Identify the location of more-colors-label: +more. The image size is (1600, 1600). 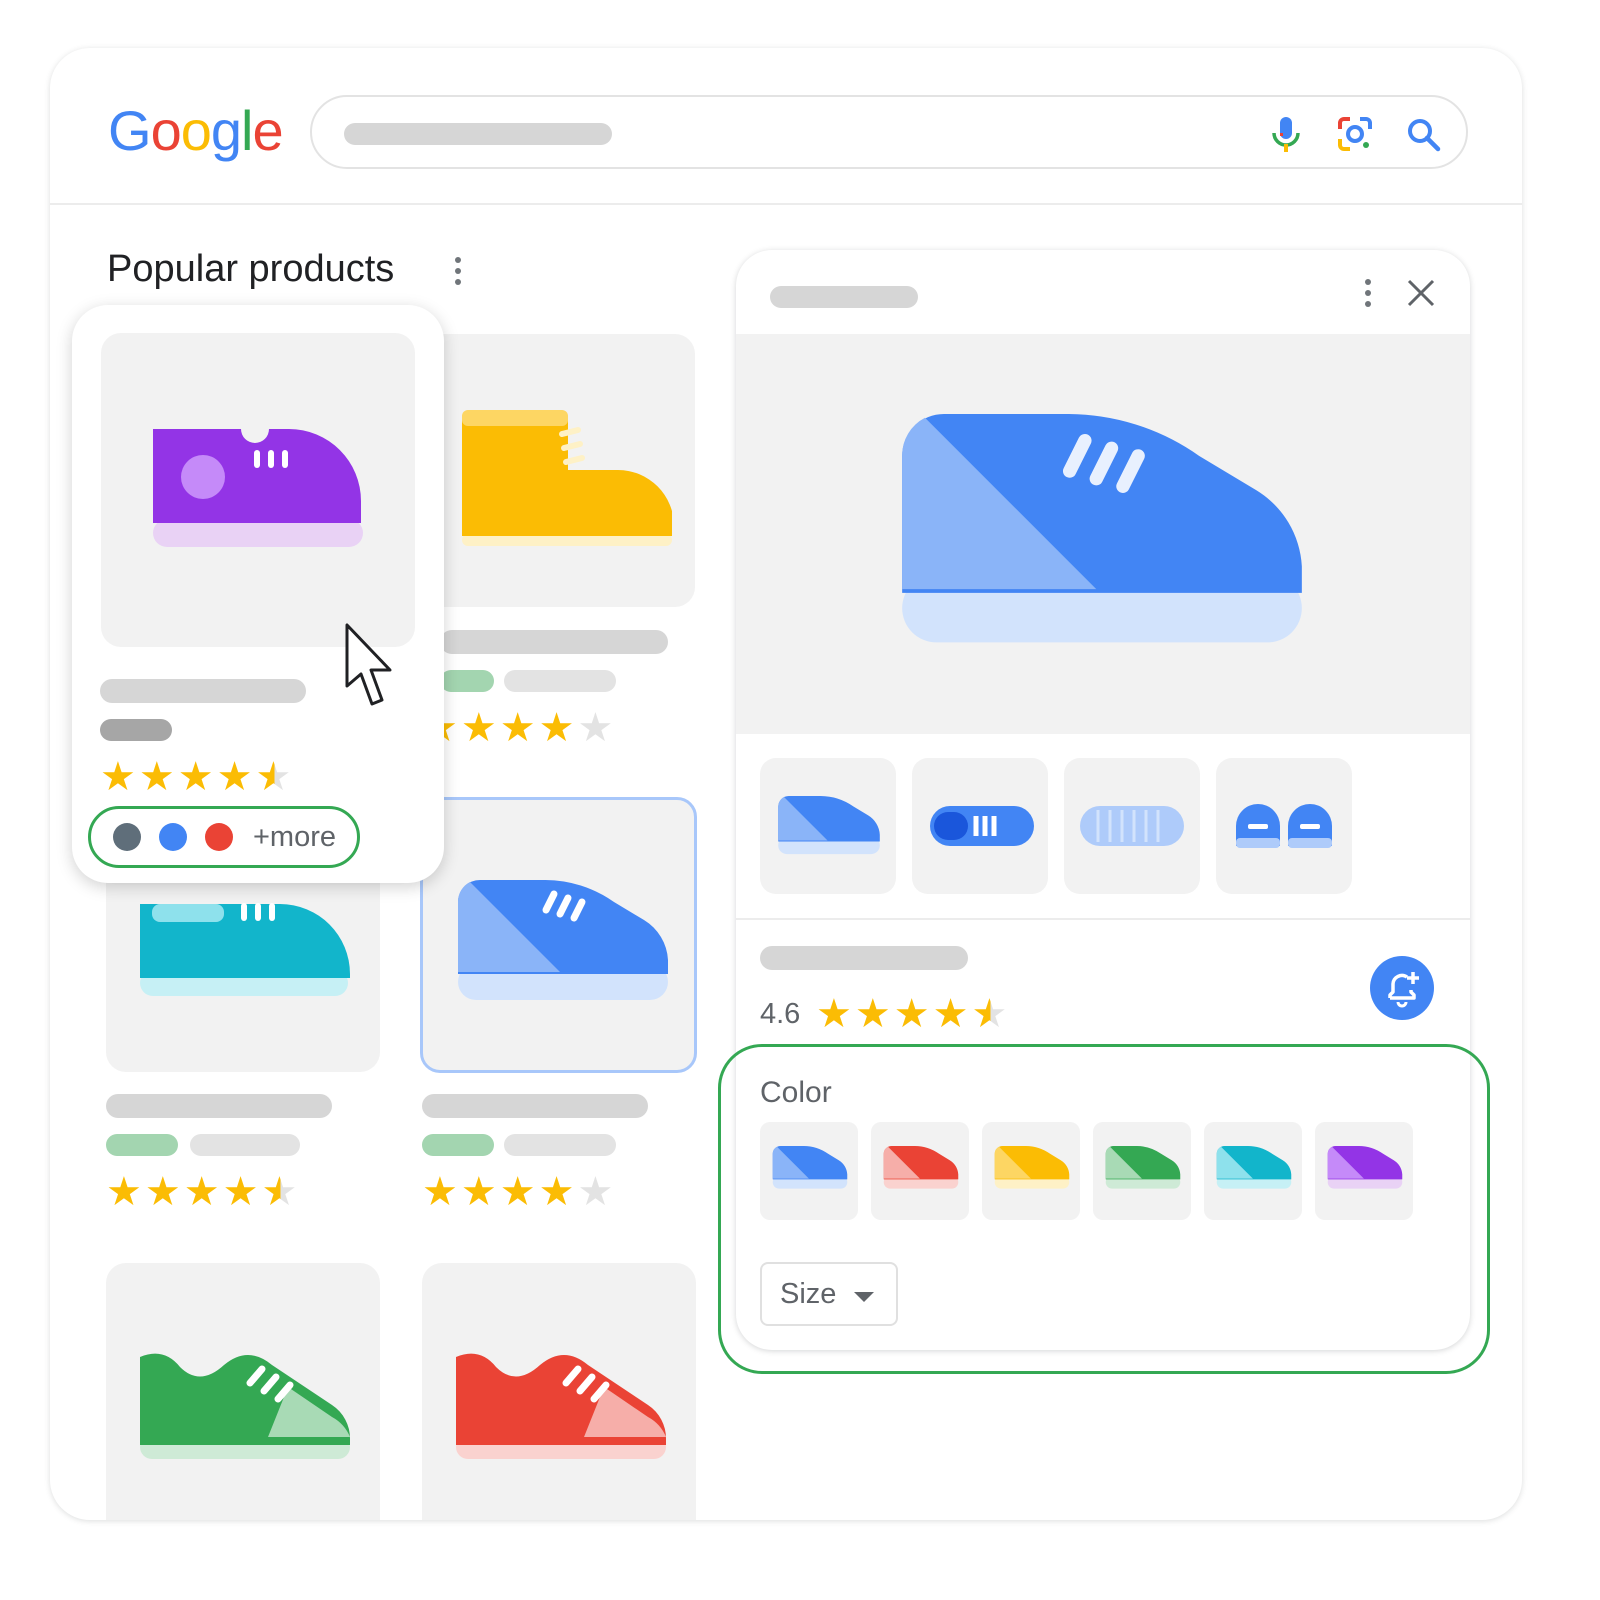
(294, 837).